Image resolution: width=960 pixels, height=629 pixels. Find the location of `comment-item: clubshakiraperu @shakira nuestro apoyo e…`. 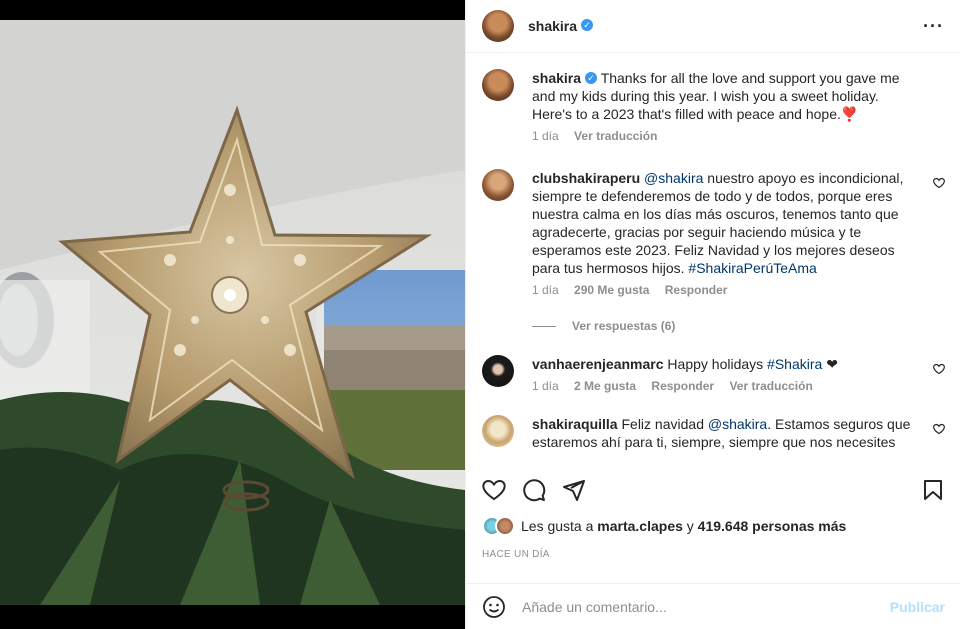

comment-item: clubshakiraperu @shakira nuestro apoyo e… is located at coordinates (713, 233).